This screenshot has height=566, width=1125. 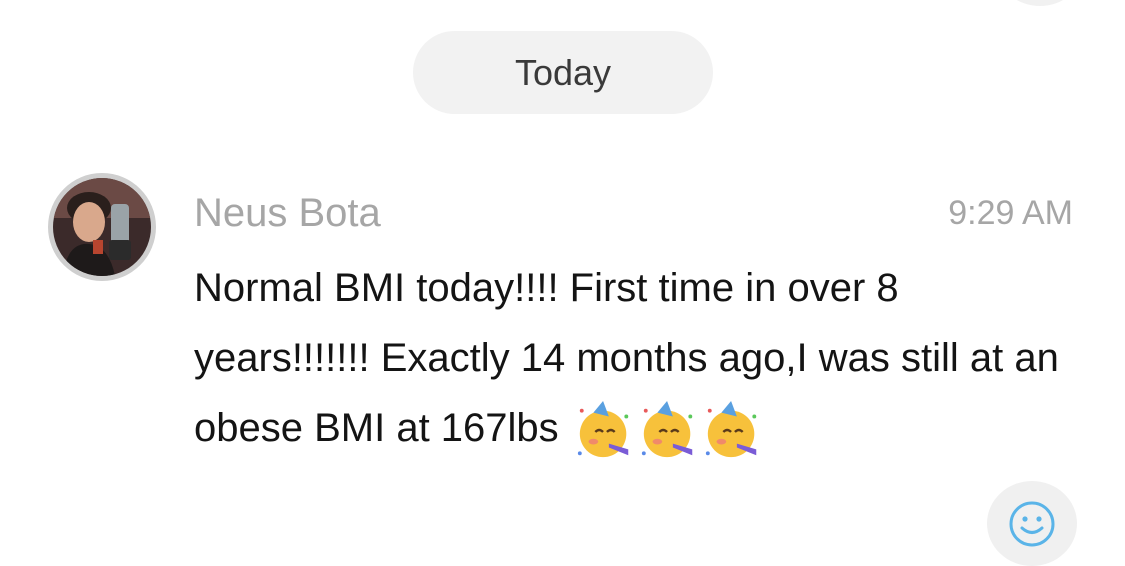 I want to click on partial-button-top-right, so click(x=1040, y=3).